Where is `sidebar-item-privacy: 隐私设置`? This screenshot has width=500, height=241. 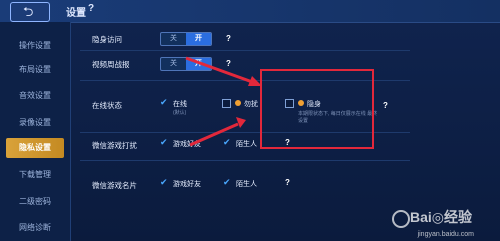
sidebar-item-privacy: 隐私设置 is located at coordinates (35, 148).